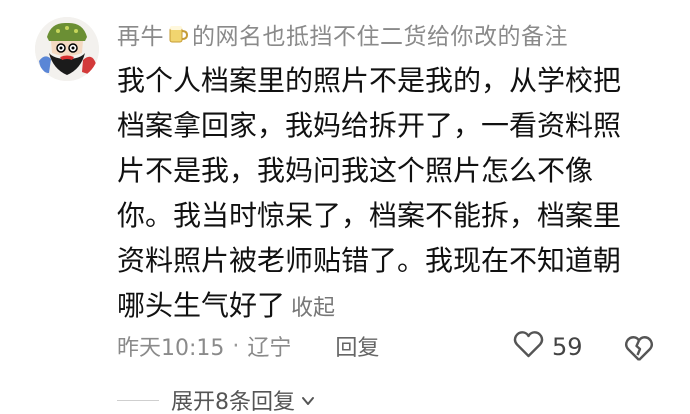 The image size is (690, 414). Describe the element at coordinates (369, 80) in the screenshot. I see `comment-line: 我个人档案里的照片不是我的，从学校把` at that location.